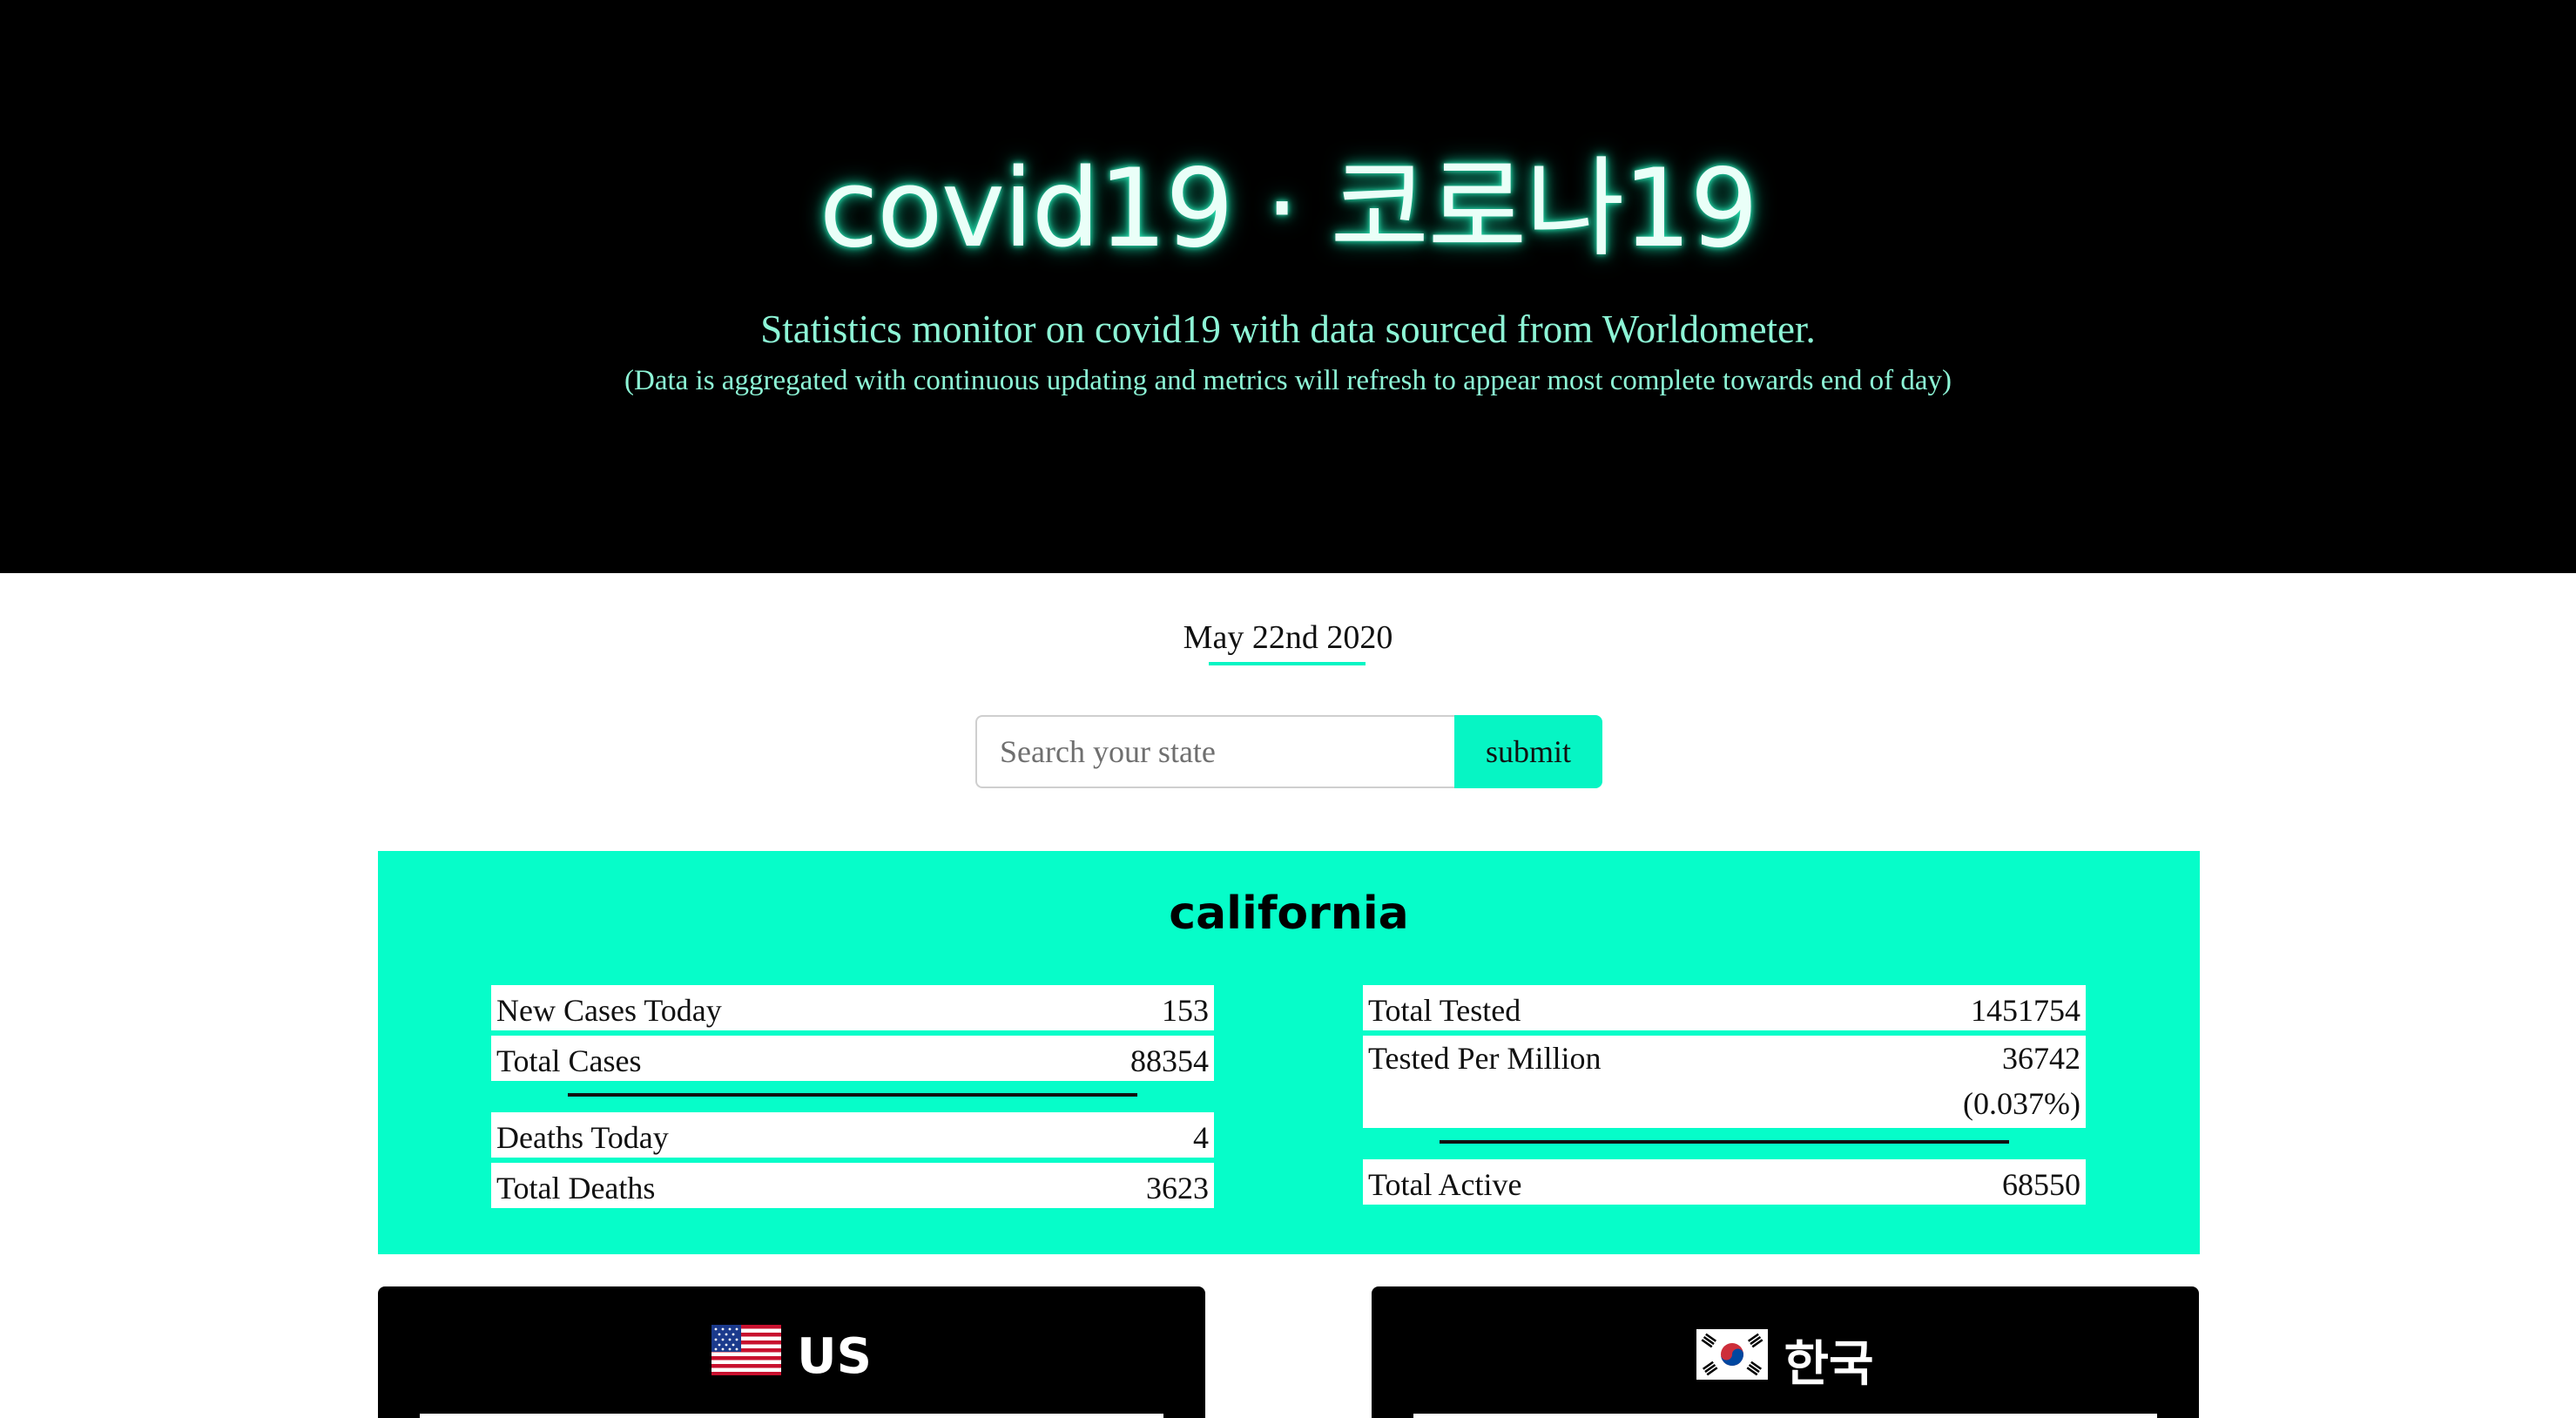 Image resolution: width=2576 pixels, height=1418 pixels. Describe the element at coordinates (1288, 637) in the screenshot. I see `report-date: May 22nd 2020` at that location.